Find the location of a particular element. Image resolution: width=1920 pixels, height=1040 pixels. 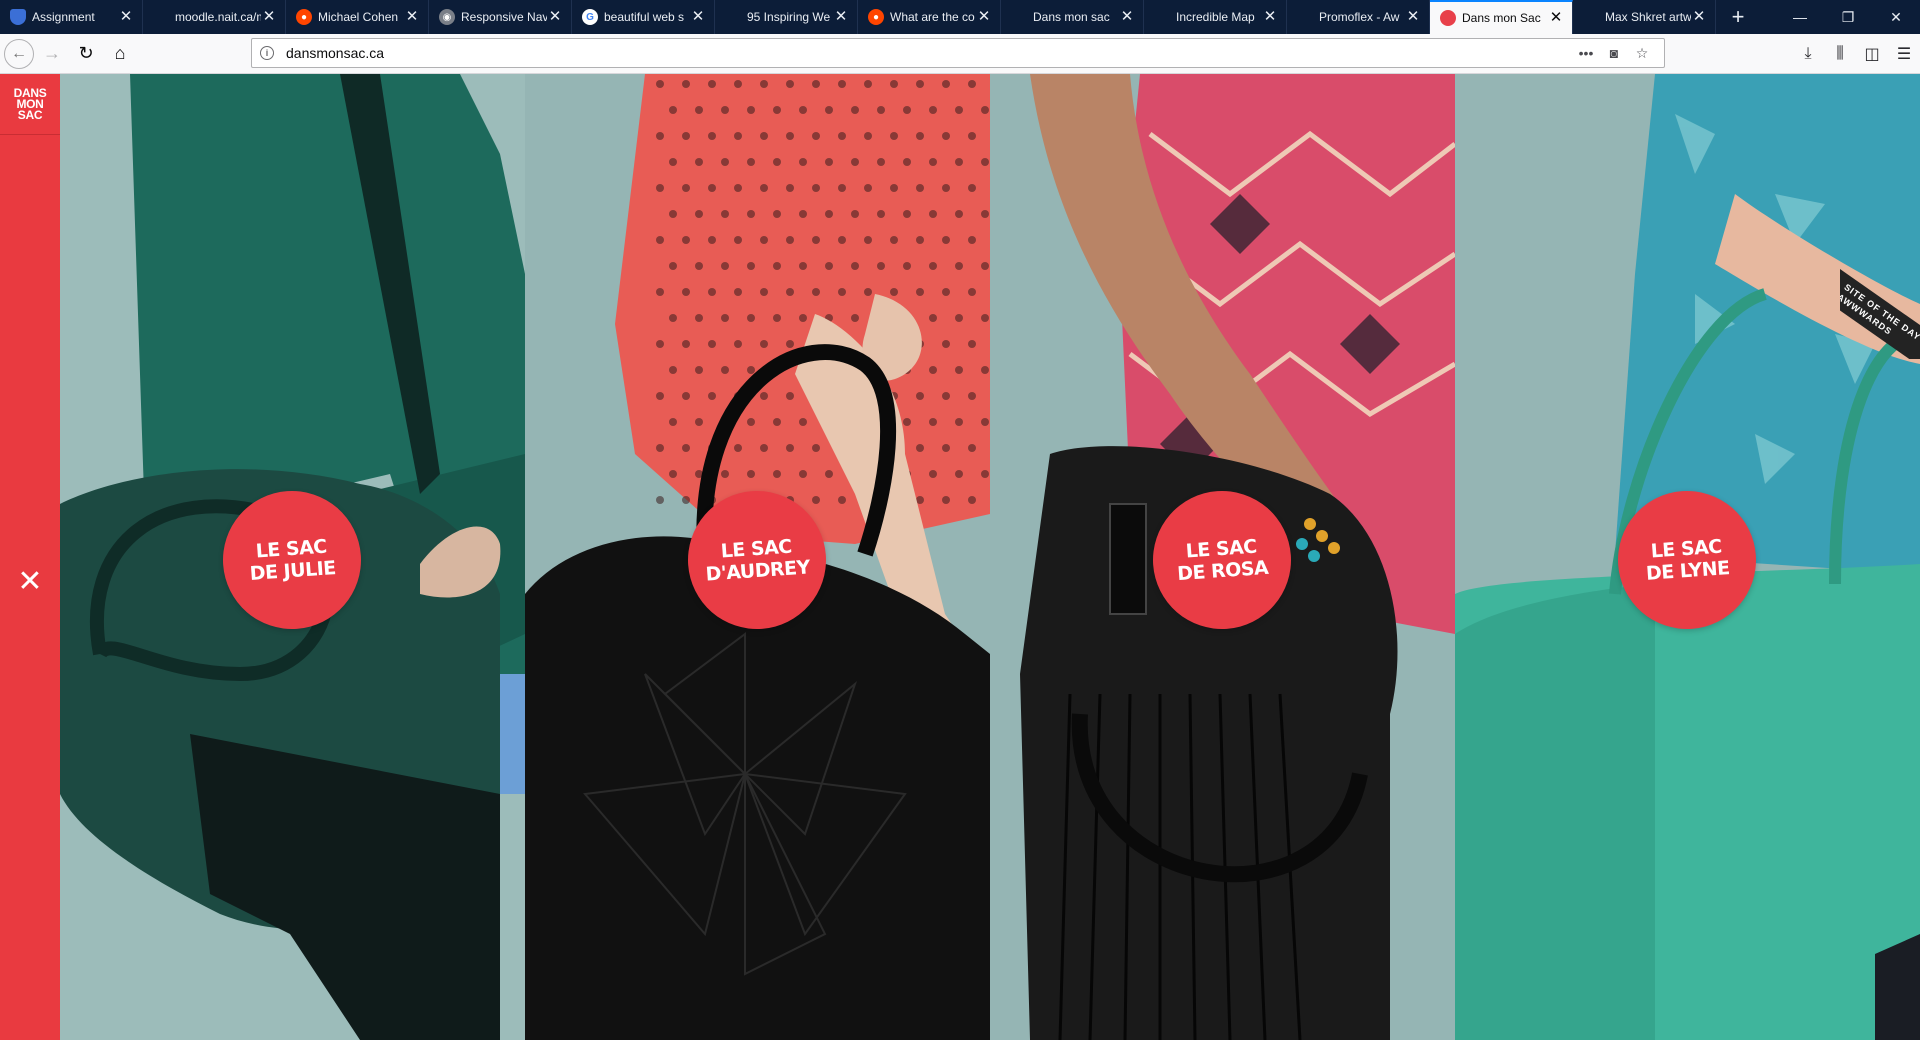

sidebar-toggle-icon: ◫ is located at coordinates (1872, 54).